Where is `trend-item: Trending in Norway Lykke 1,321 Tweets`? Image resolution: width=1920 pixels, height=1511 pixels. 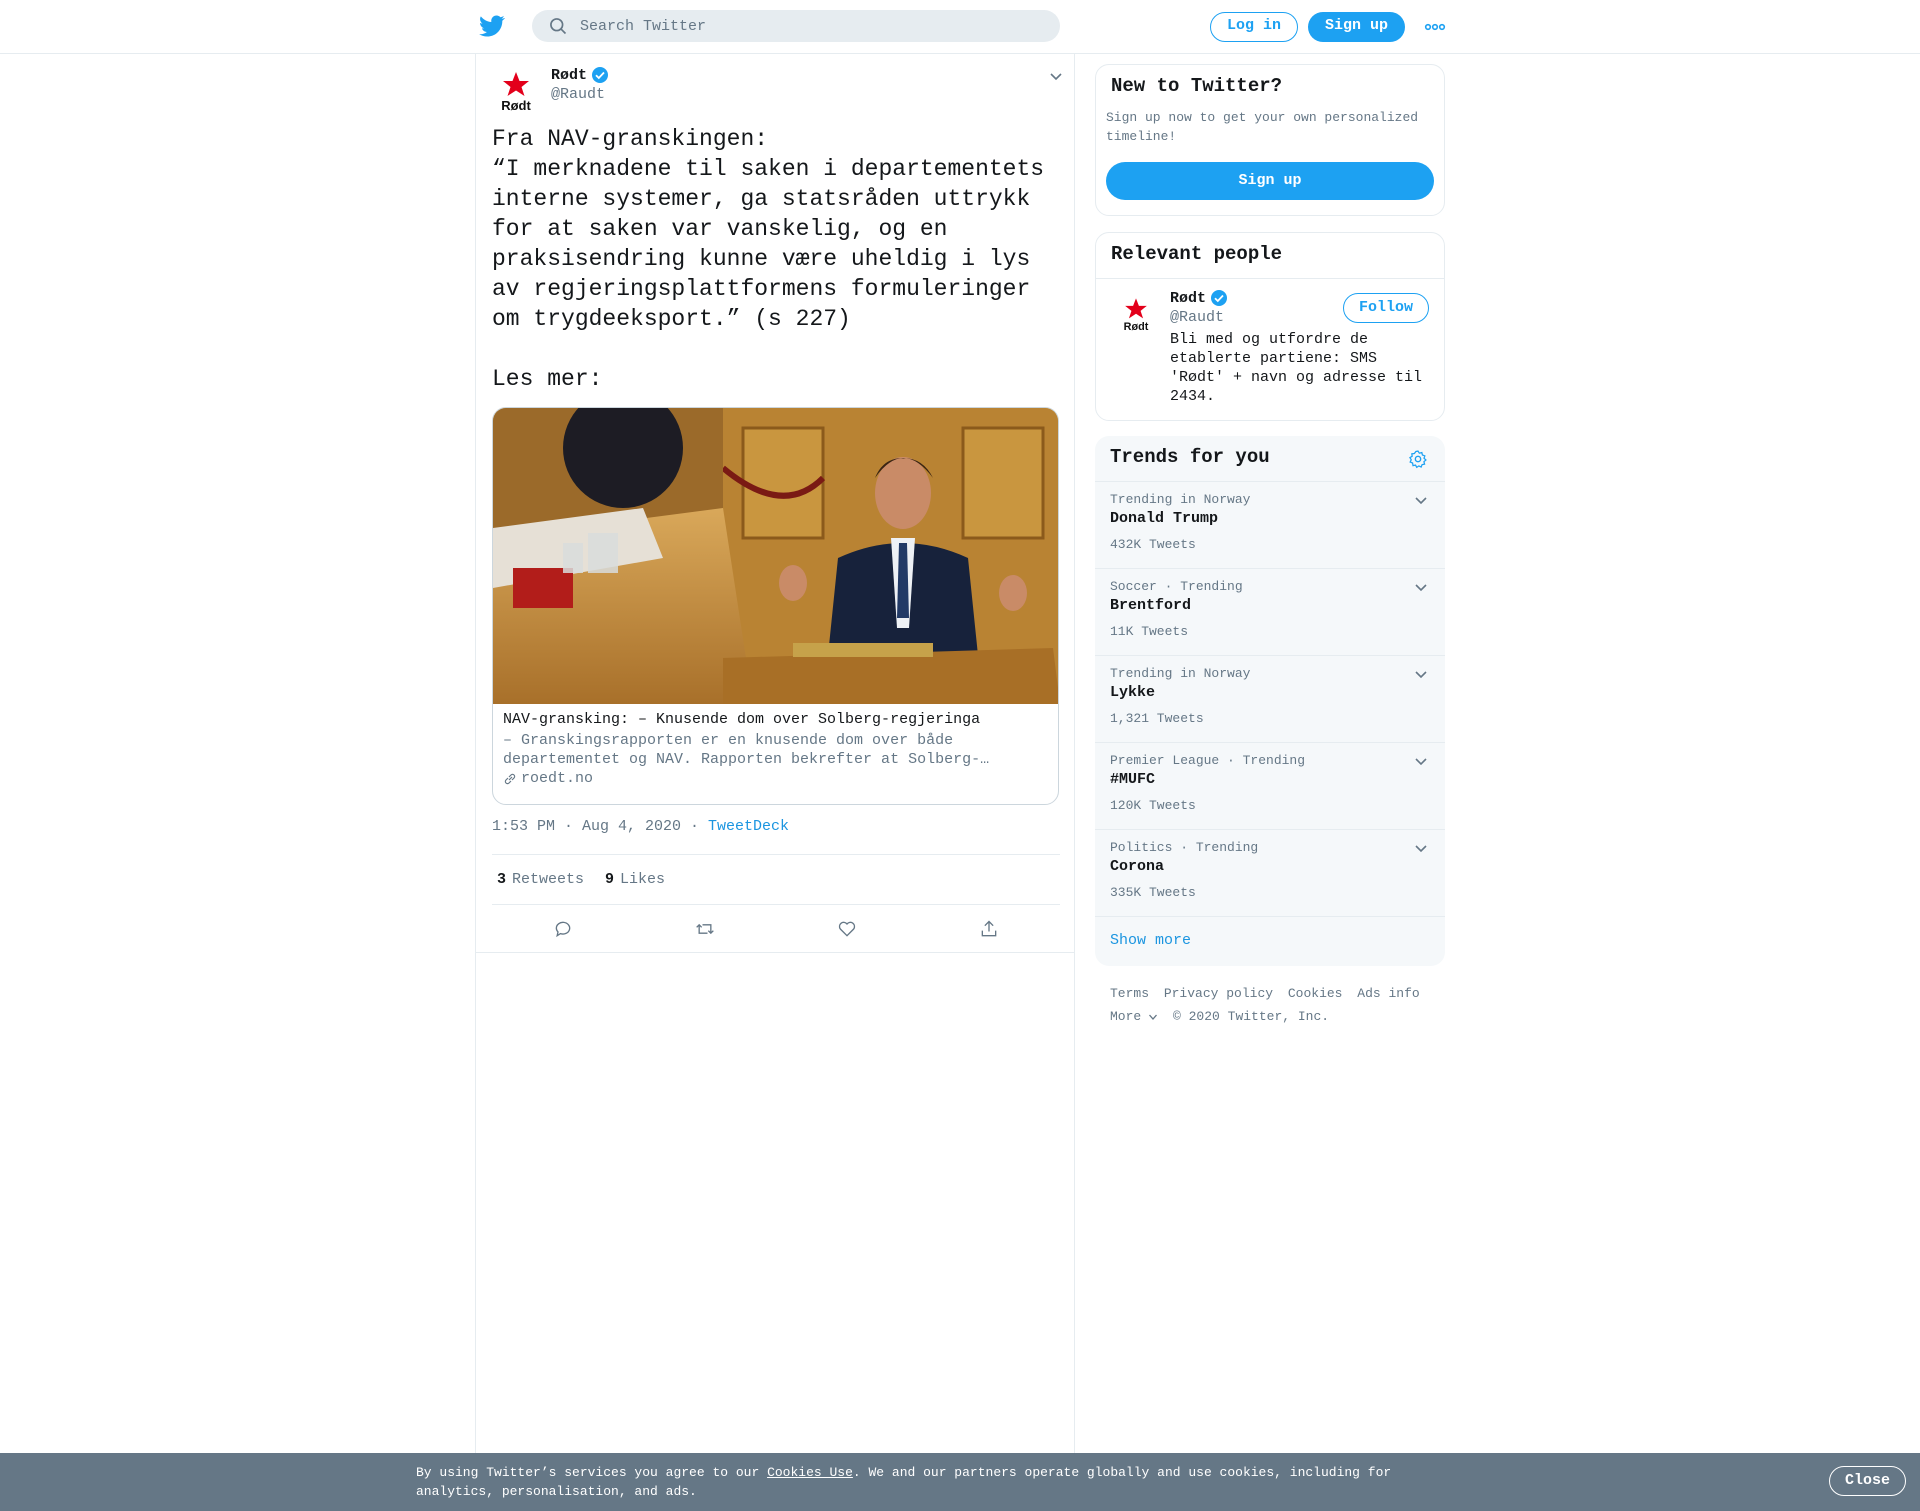 trend-item: Trending in Norway Lykke 1,321 Tweets is located at coordinates (1270, 699).